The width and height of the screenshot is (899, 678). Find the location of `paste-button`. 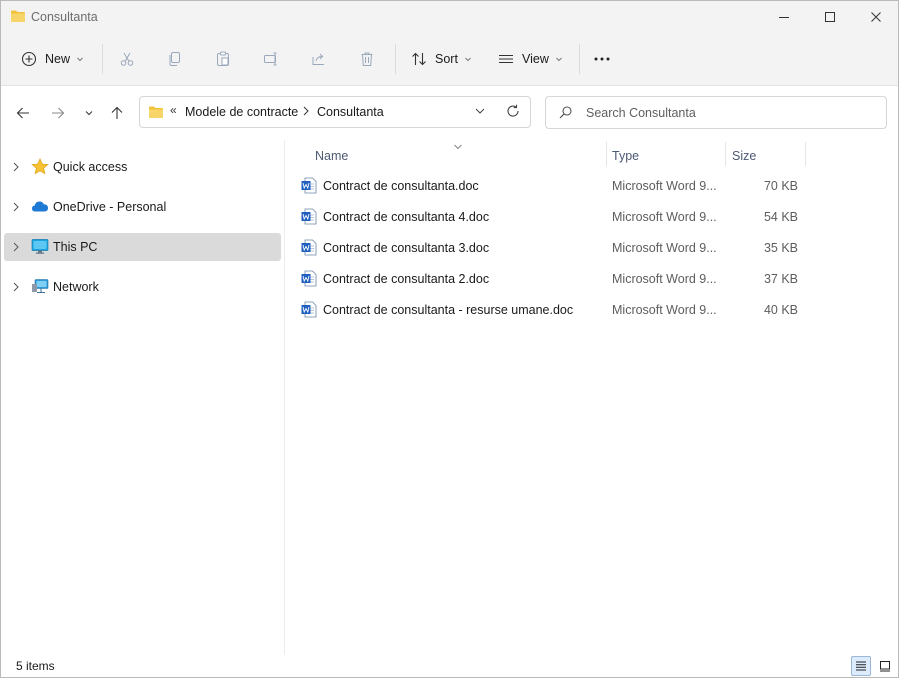

paste-button is located at coordinates (223, 59).